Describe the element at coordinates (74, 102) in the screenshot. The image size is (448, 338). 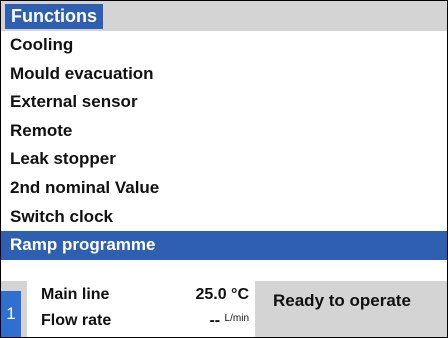
I see `menu-item-label: External sensor` at that location.